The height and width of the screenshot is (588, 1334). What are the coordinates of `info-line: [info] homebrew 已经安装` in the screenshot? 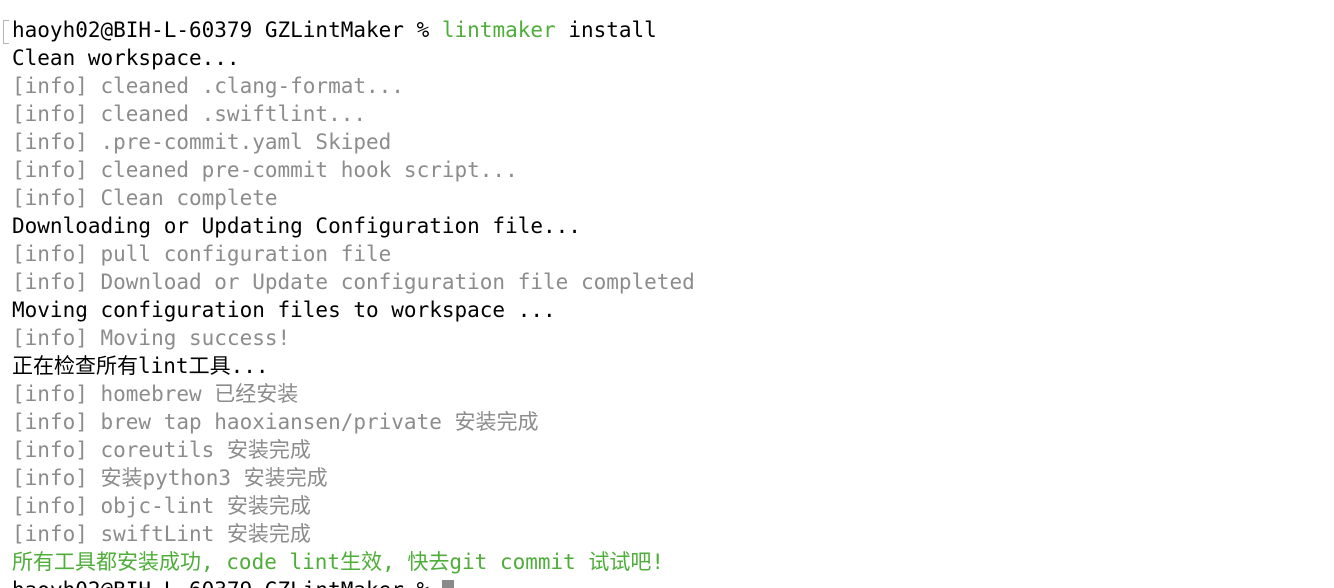 It's located at (155, 394).